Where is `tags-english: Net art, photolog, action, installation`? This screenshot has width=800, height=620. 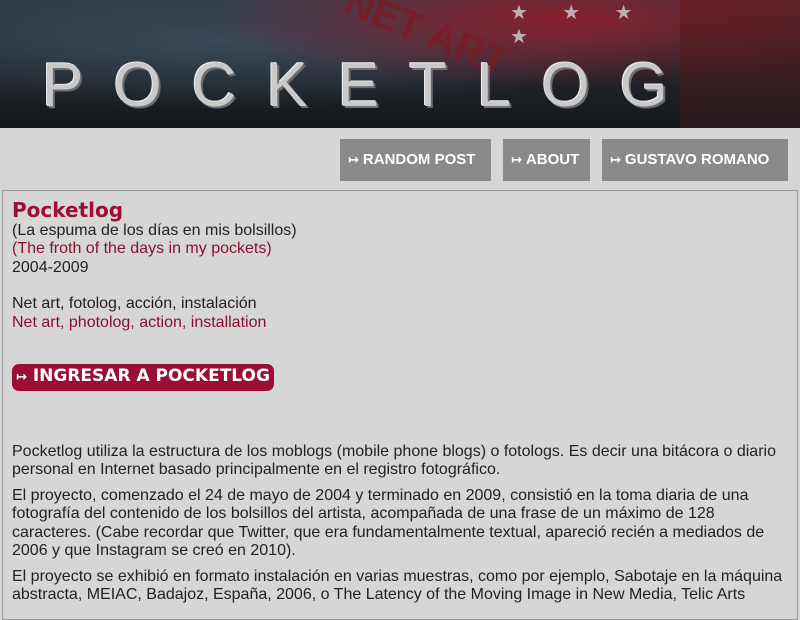
tags-english: Net art, photolog, action, installation is located at coordinates (139, 322).